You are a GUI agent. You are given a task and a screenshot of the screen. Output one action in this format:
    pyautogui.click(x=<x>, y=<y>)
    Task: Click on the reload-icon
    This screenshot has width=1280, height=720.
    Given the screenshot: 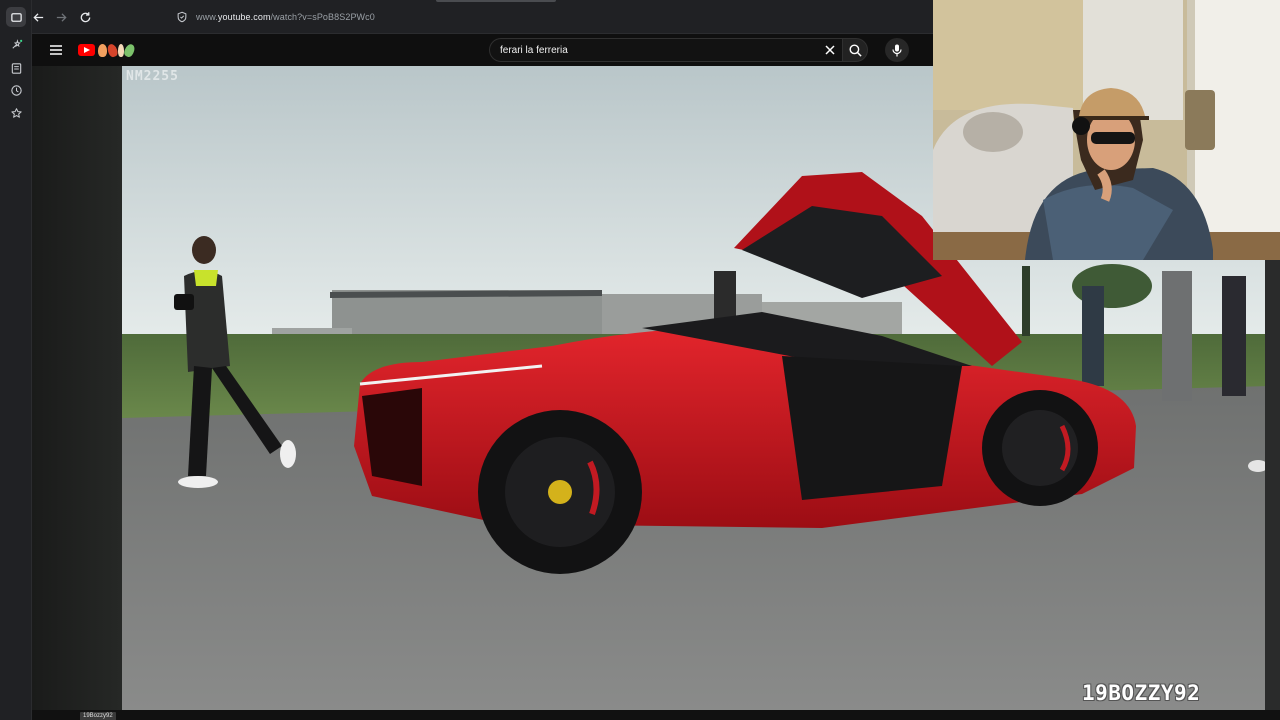 What is the action you would take?
    pyautogui.click(x=85, y=17)
    